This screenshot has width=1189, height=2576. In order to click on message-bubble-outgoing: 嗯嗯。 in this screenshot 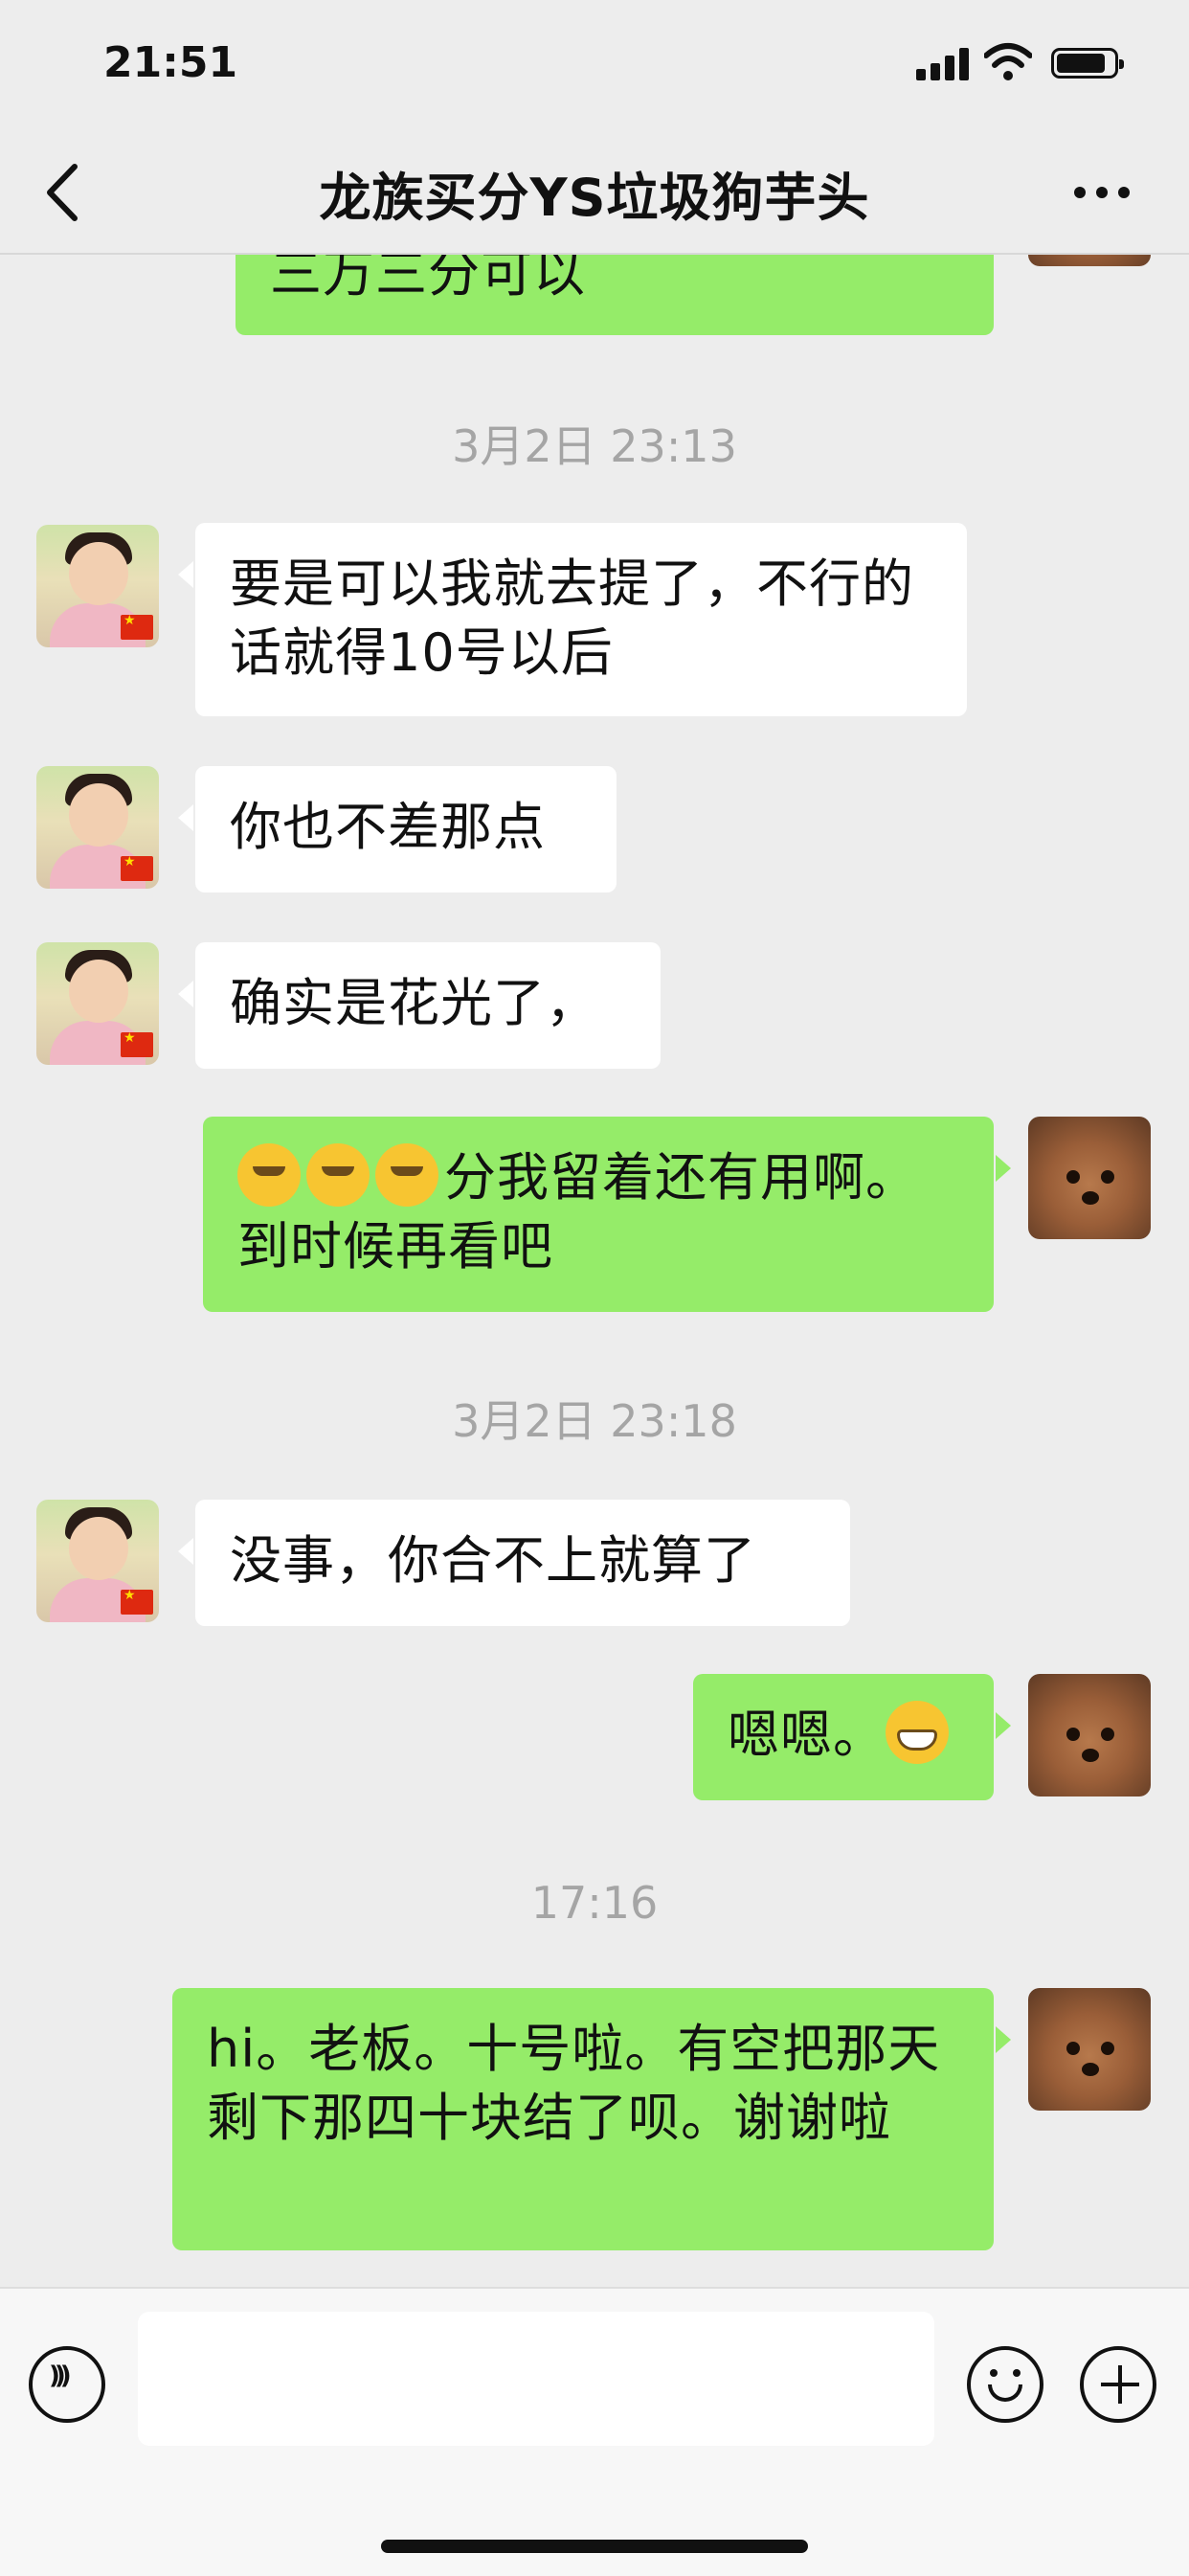, I will do `click(852, 1737)`.